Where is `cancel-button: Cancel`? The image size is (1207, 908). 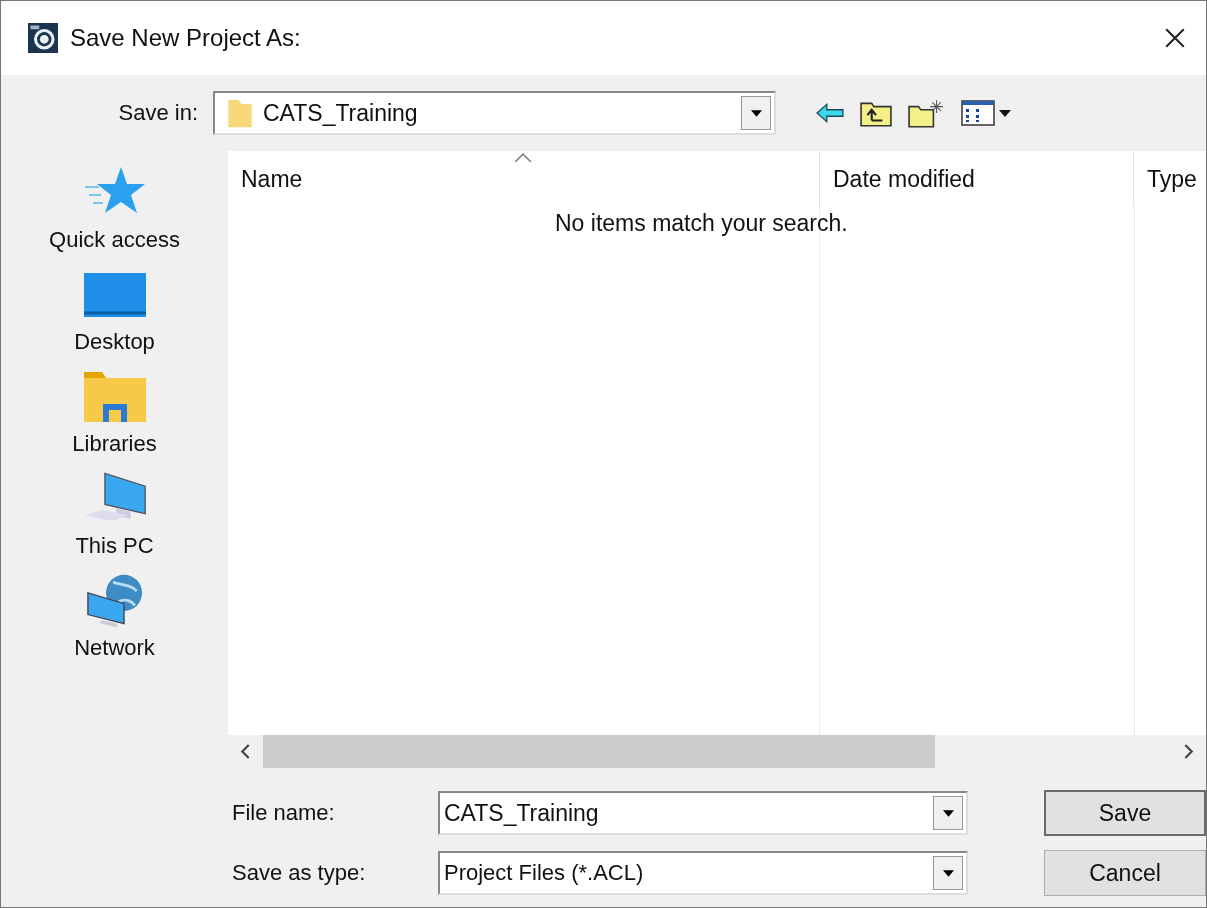 cancel-button: Cancel is located at coordinates (1125, 873).